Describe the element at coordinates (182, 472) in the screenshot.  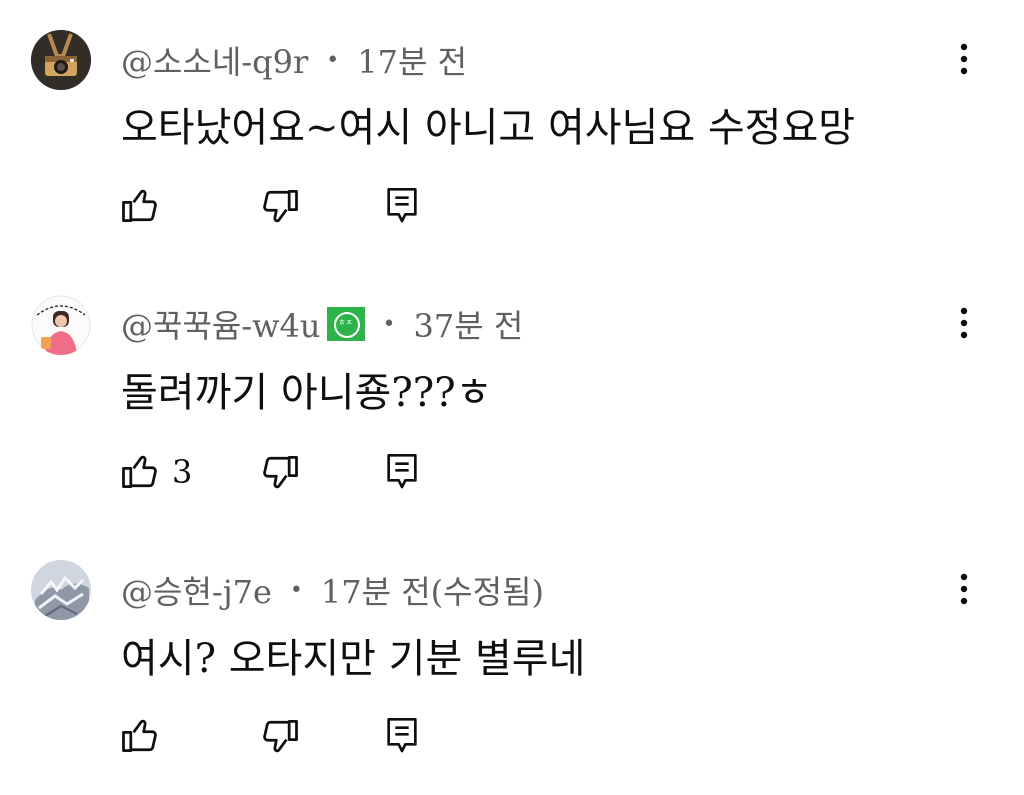
I see `like-count: 3` at that location.